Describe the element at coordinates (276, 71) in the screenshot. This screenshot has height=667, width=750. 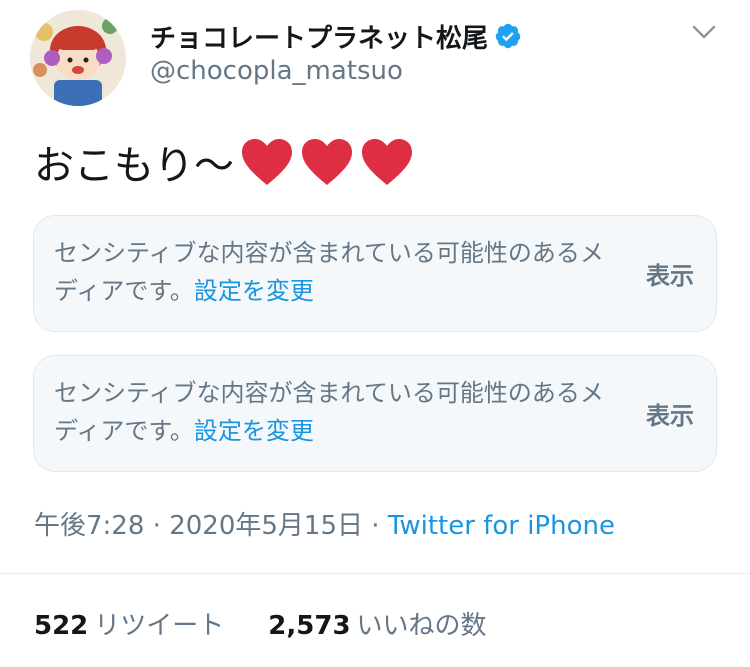
I see `user-handle: @chocopla_matsuo` at that location.